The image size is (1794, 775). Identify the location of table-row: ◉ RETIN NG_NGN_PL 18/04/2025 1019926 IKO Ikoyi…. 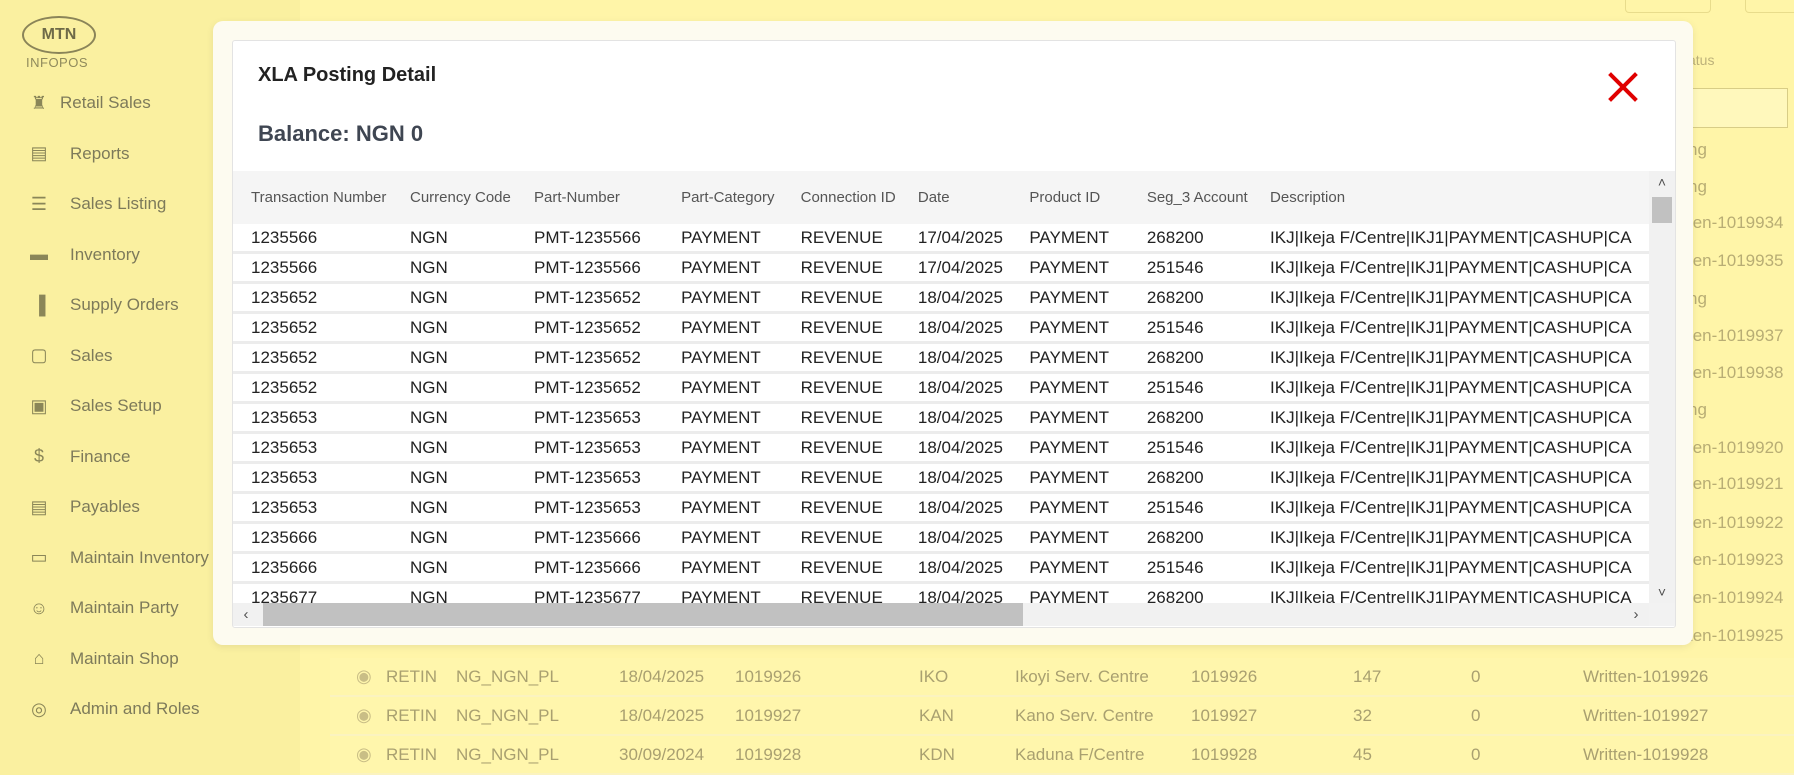
(1062, 677).